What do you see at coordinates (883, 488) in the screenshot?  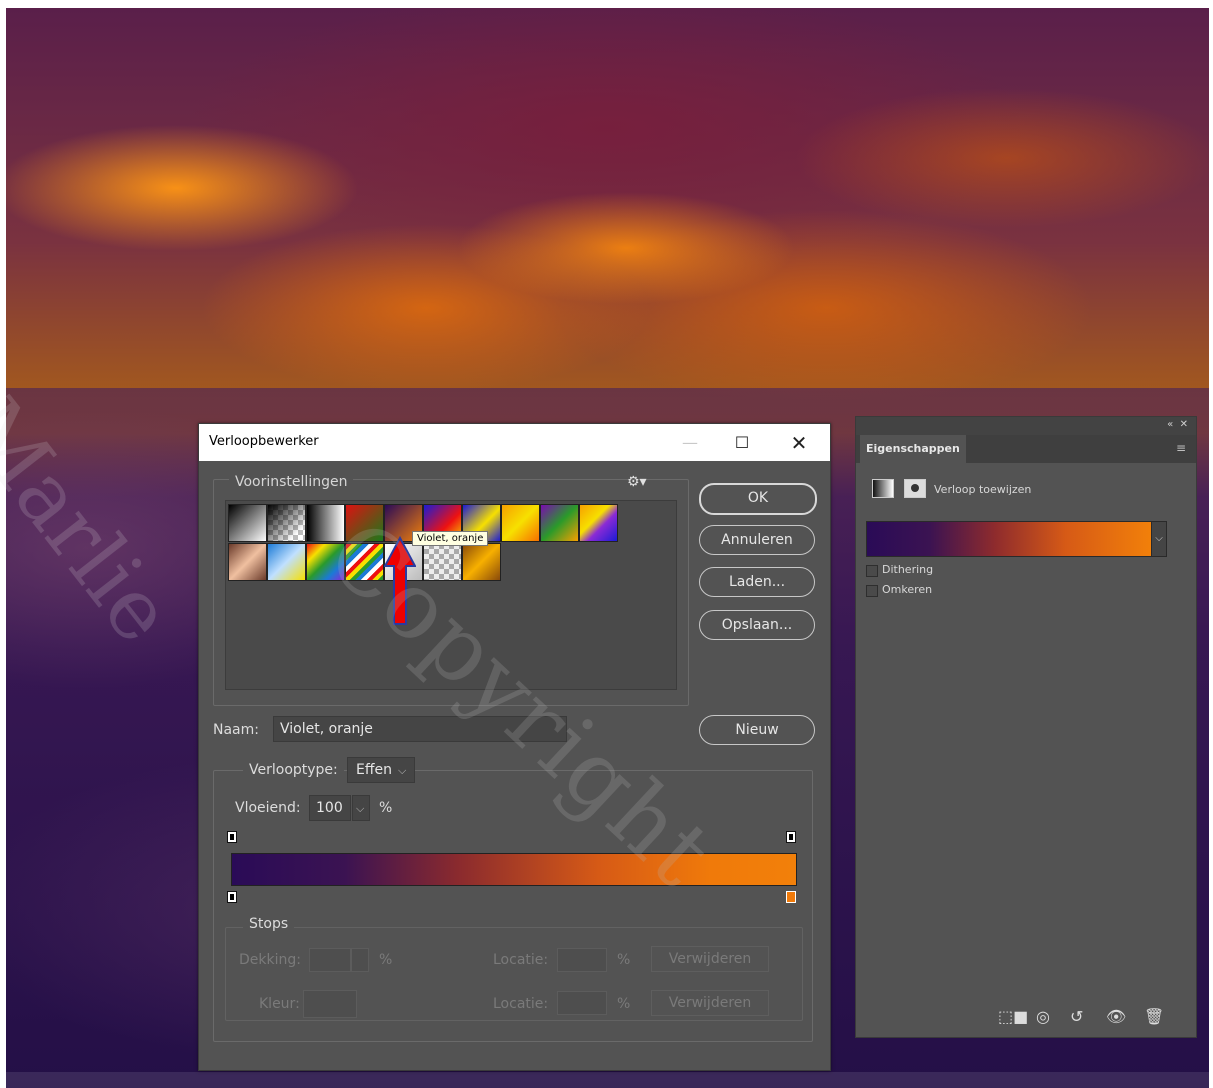 I see `gradient-map-icon` at bounding box center [883, 488].